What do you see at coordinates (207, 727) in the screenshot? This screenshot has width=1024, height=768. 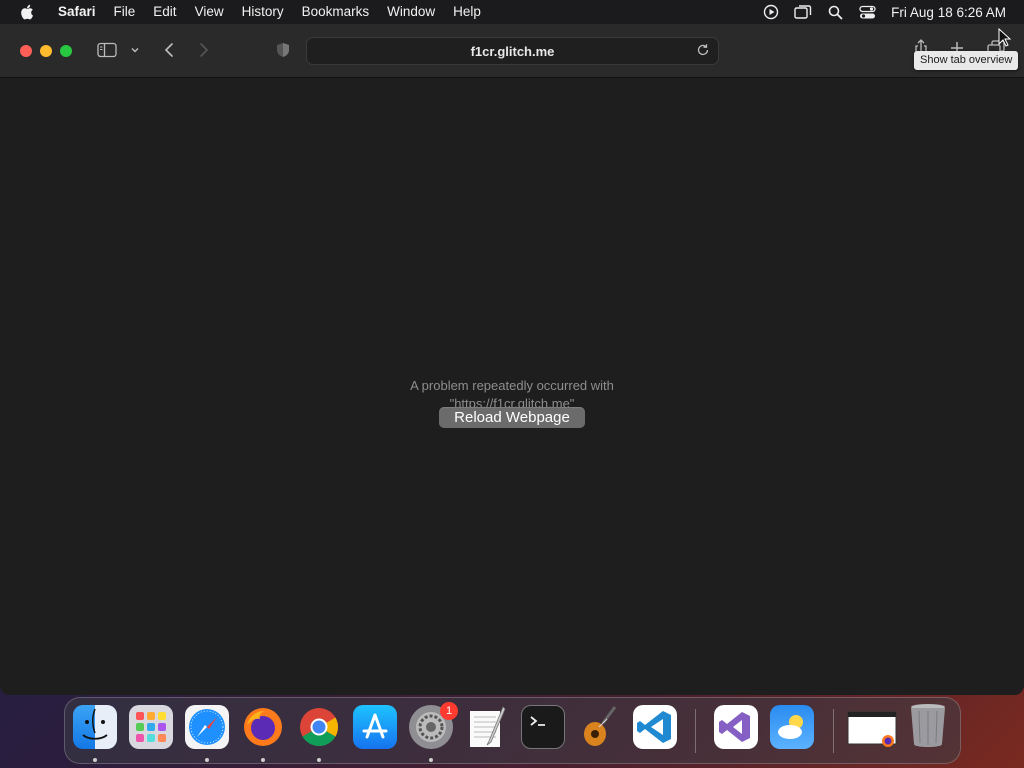 I see `safari-dock-icon` at bounding box center [207, 727].